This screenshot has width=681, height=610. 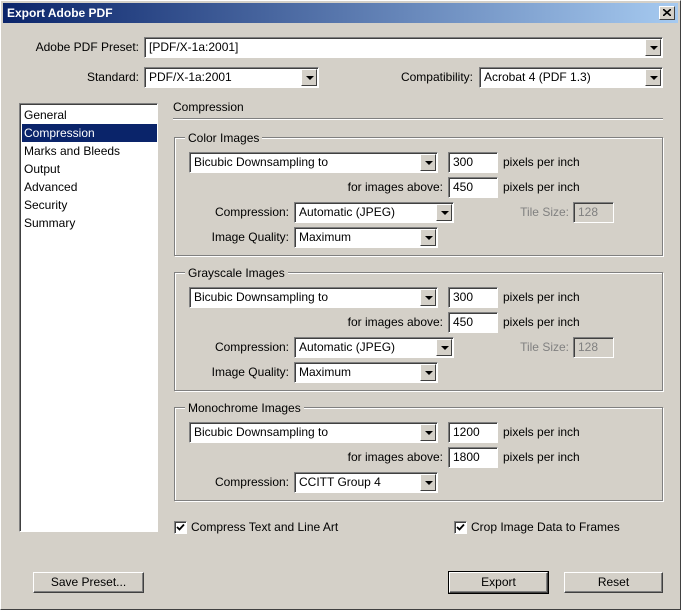 I want to click on color-quality-value: Maximum, so click(x=325, y=237).